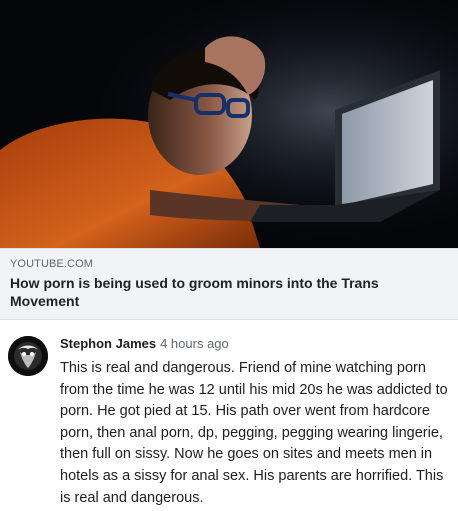 This screenshot has height=511, width=458. Describe the element at coordinates (108, 343) in the screenshot. I see `comment-author: Stephon James` at that location.